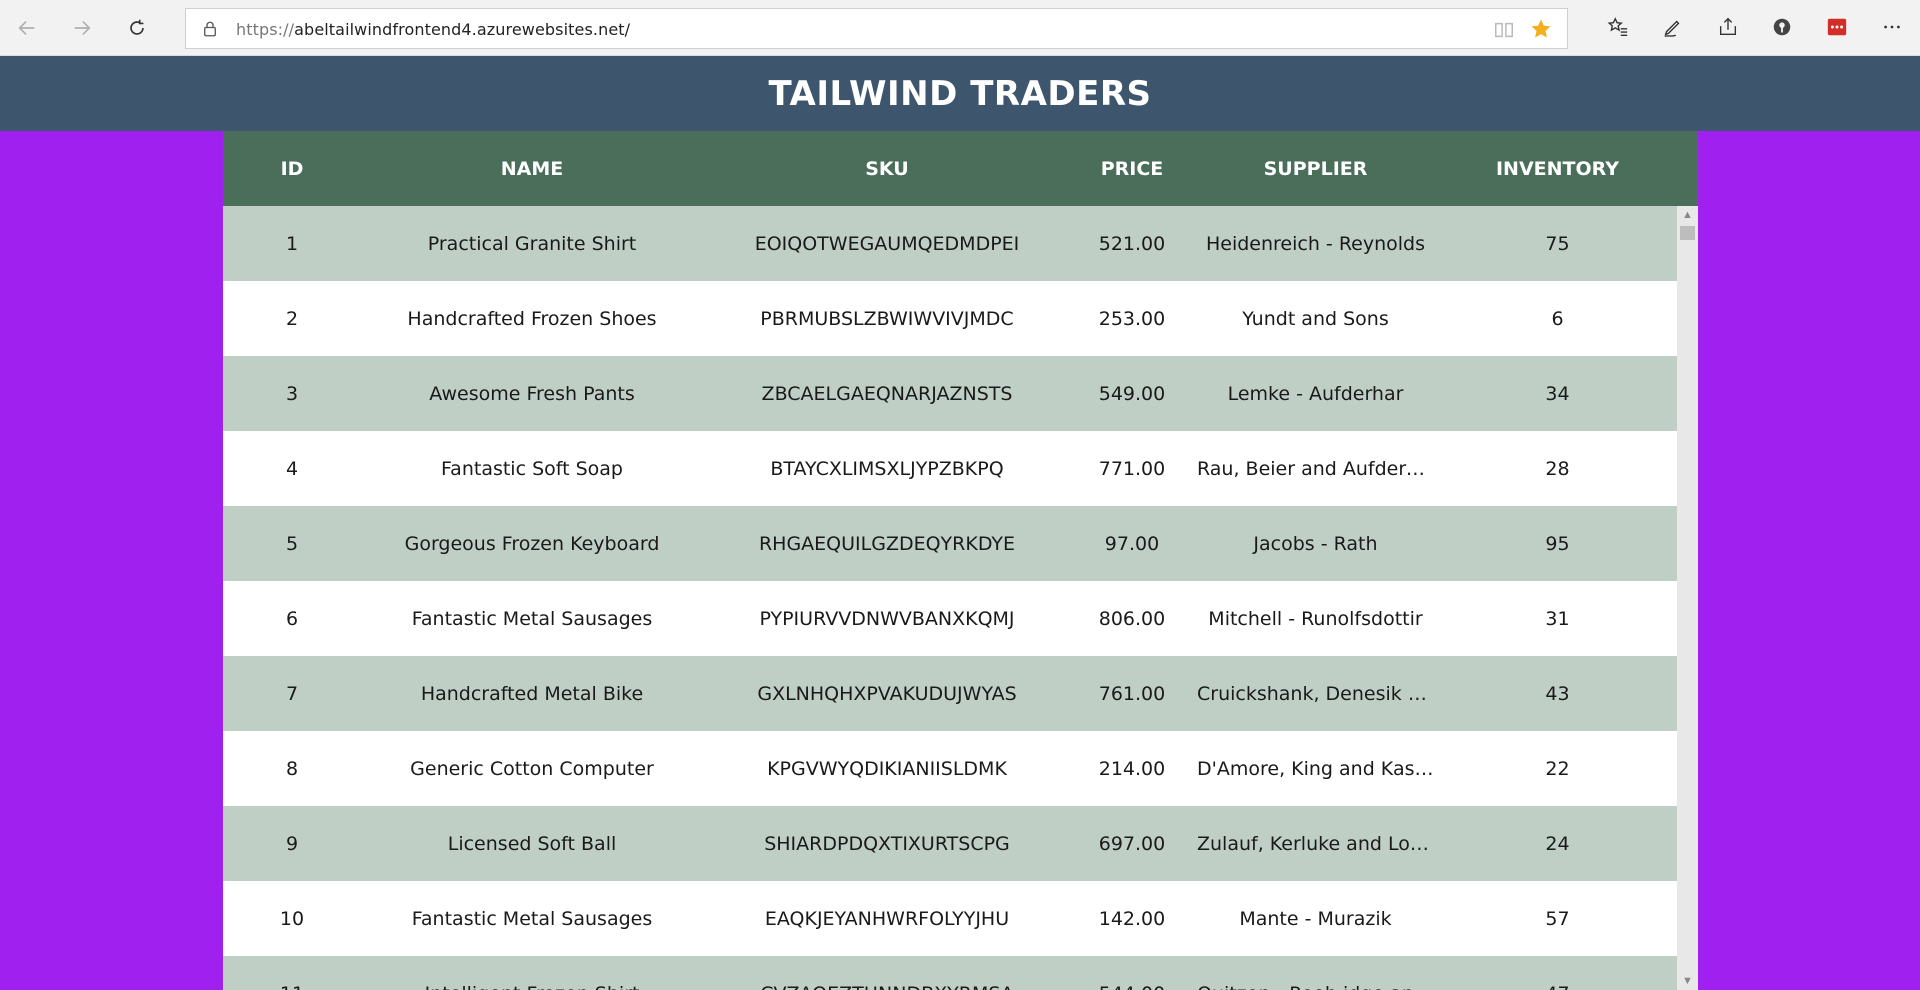 The image size is (1920, 990). I want to click on cell-inventory: 28, so click(1557, 468).